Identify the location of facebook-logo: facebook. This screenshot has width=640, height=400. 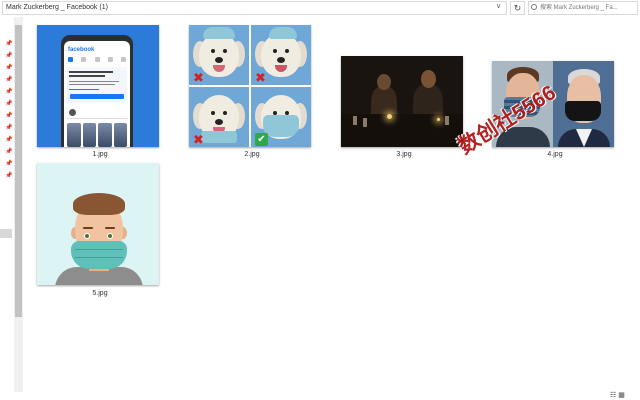
(81, 50).